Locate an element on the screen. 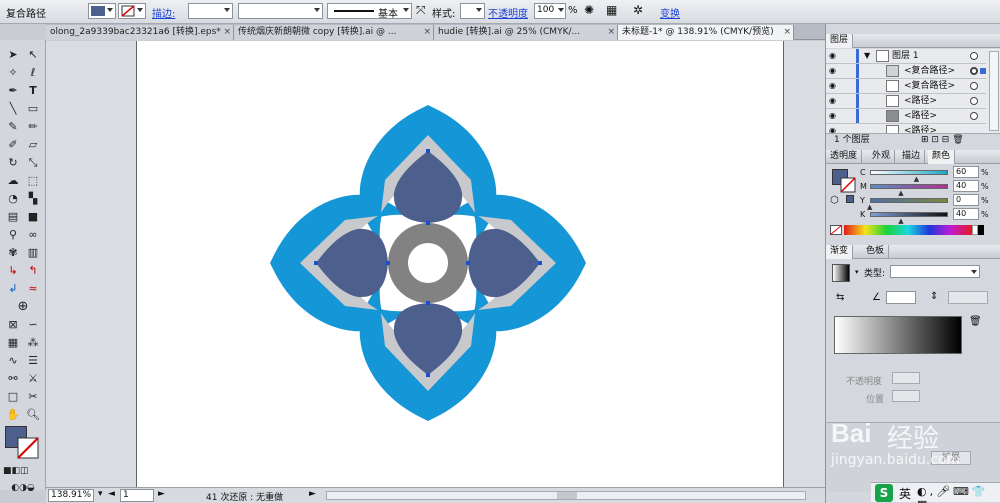 The height and width of the screenshot is (503, 1000). mesh-tool-icon: ⊠ is located at coordinates (13, 324).